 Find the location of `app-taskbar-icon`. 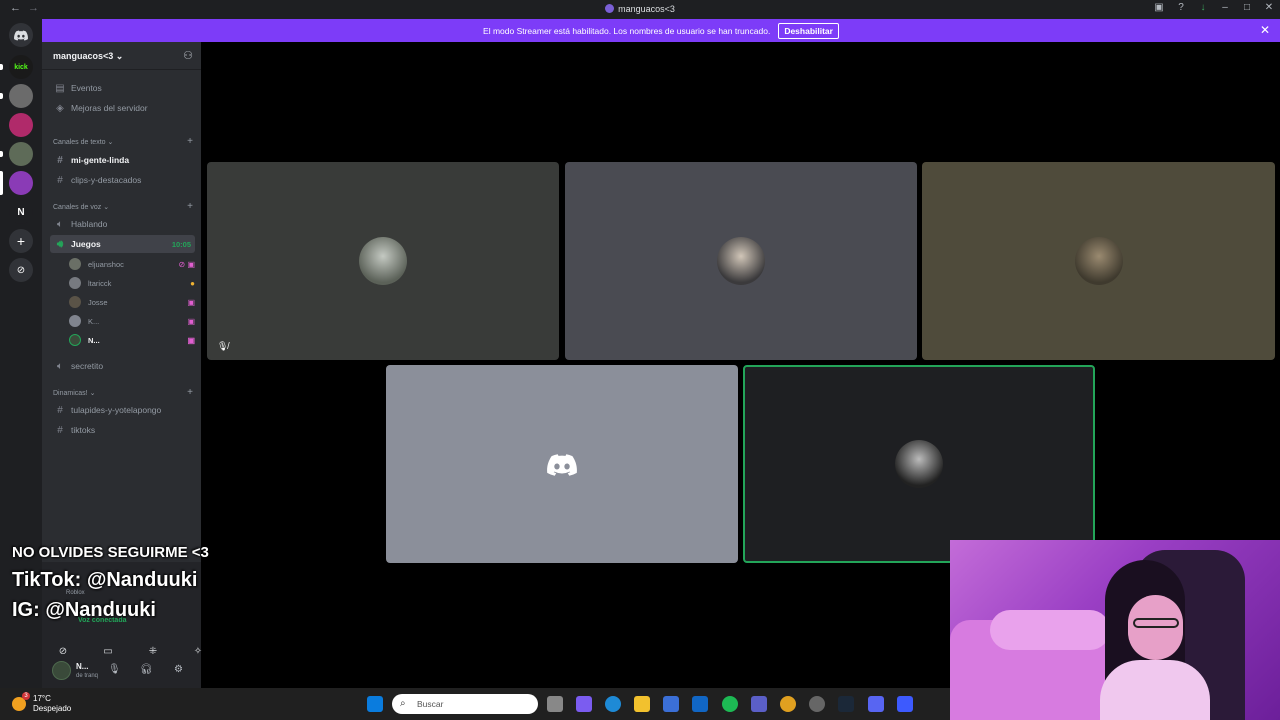

app-taskbar-icon is located at coordinates (905, 704).